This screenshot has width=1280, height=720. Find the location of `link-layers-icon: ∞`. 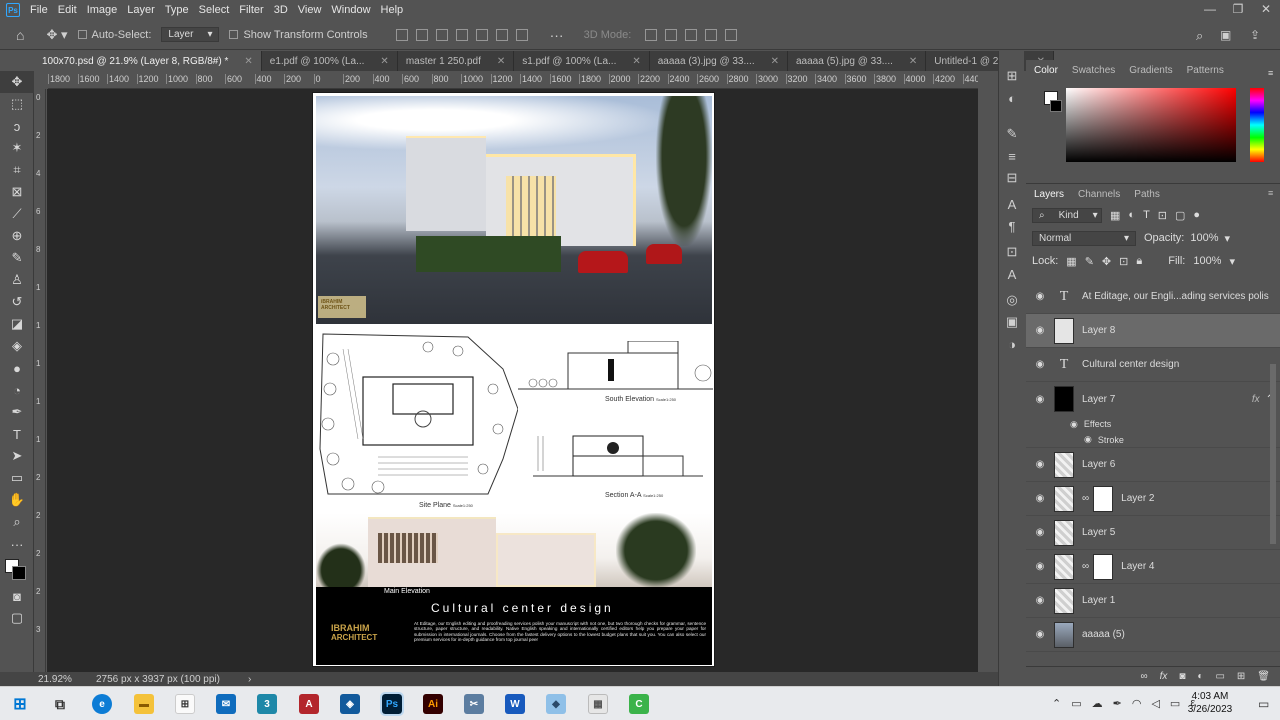

link-layers-icon: ∞ is located at coordinates (1143, 676).